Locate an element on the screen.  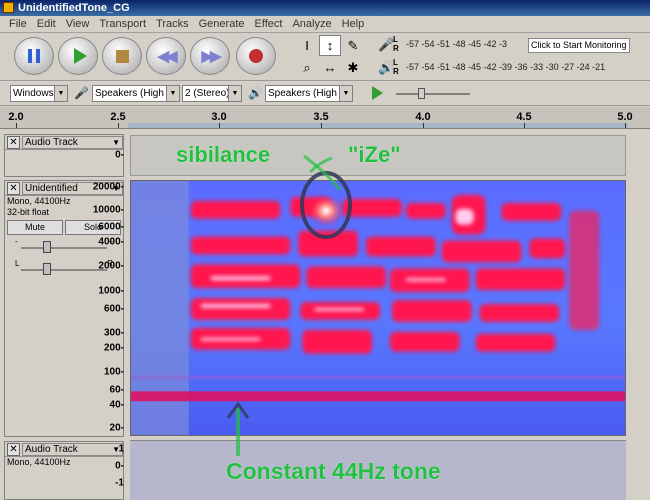
input-device-select: Speakers (High D ▼ is located at coordinates (136, 93).